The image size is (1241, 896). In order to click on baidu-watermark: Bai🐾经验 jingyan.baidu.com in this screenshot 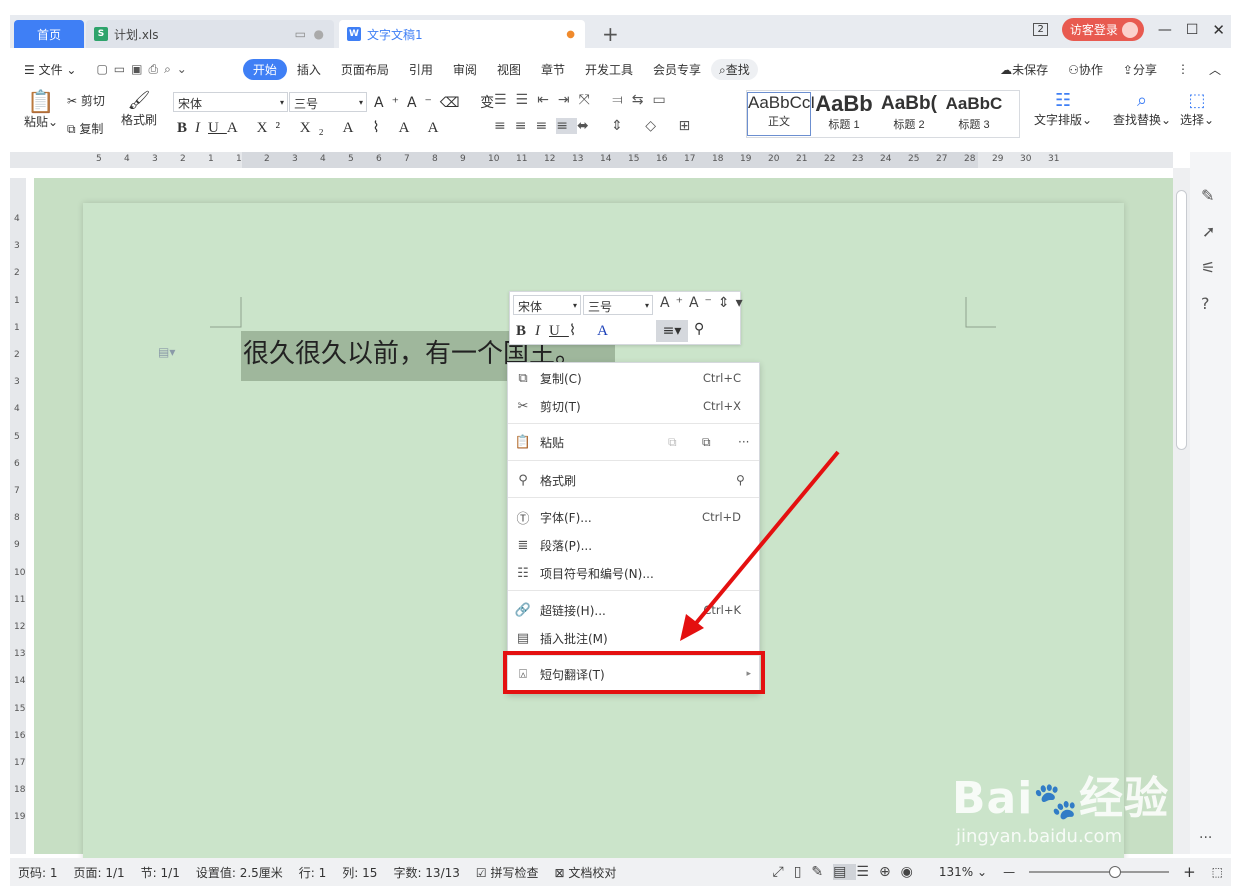, I will do `click(1060, 804)`.